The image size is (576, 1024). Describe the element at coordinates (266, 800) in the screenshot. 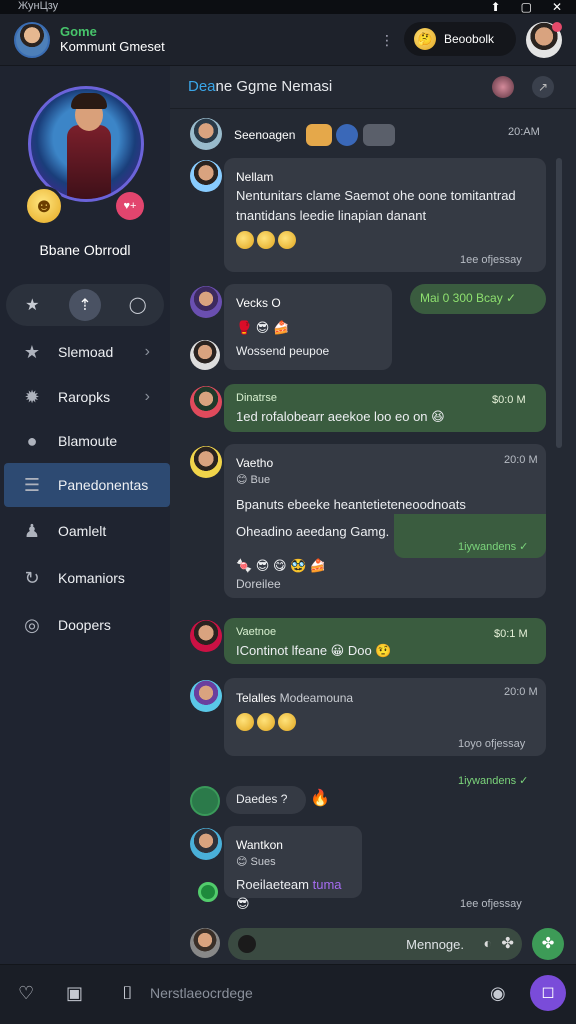

I see `message-bubble: Daedes ?` at that location.